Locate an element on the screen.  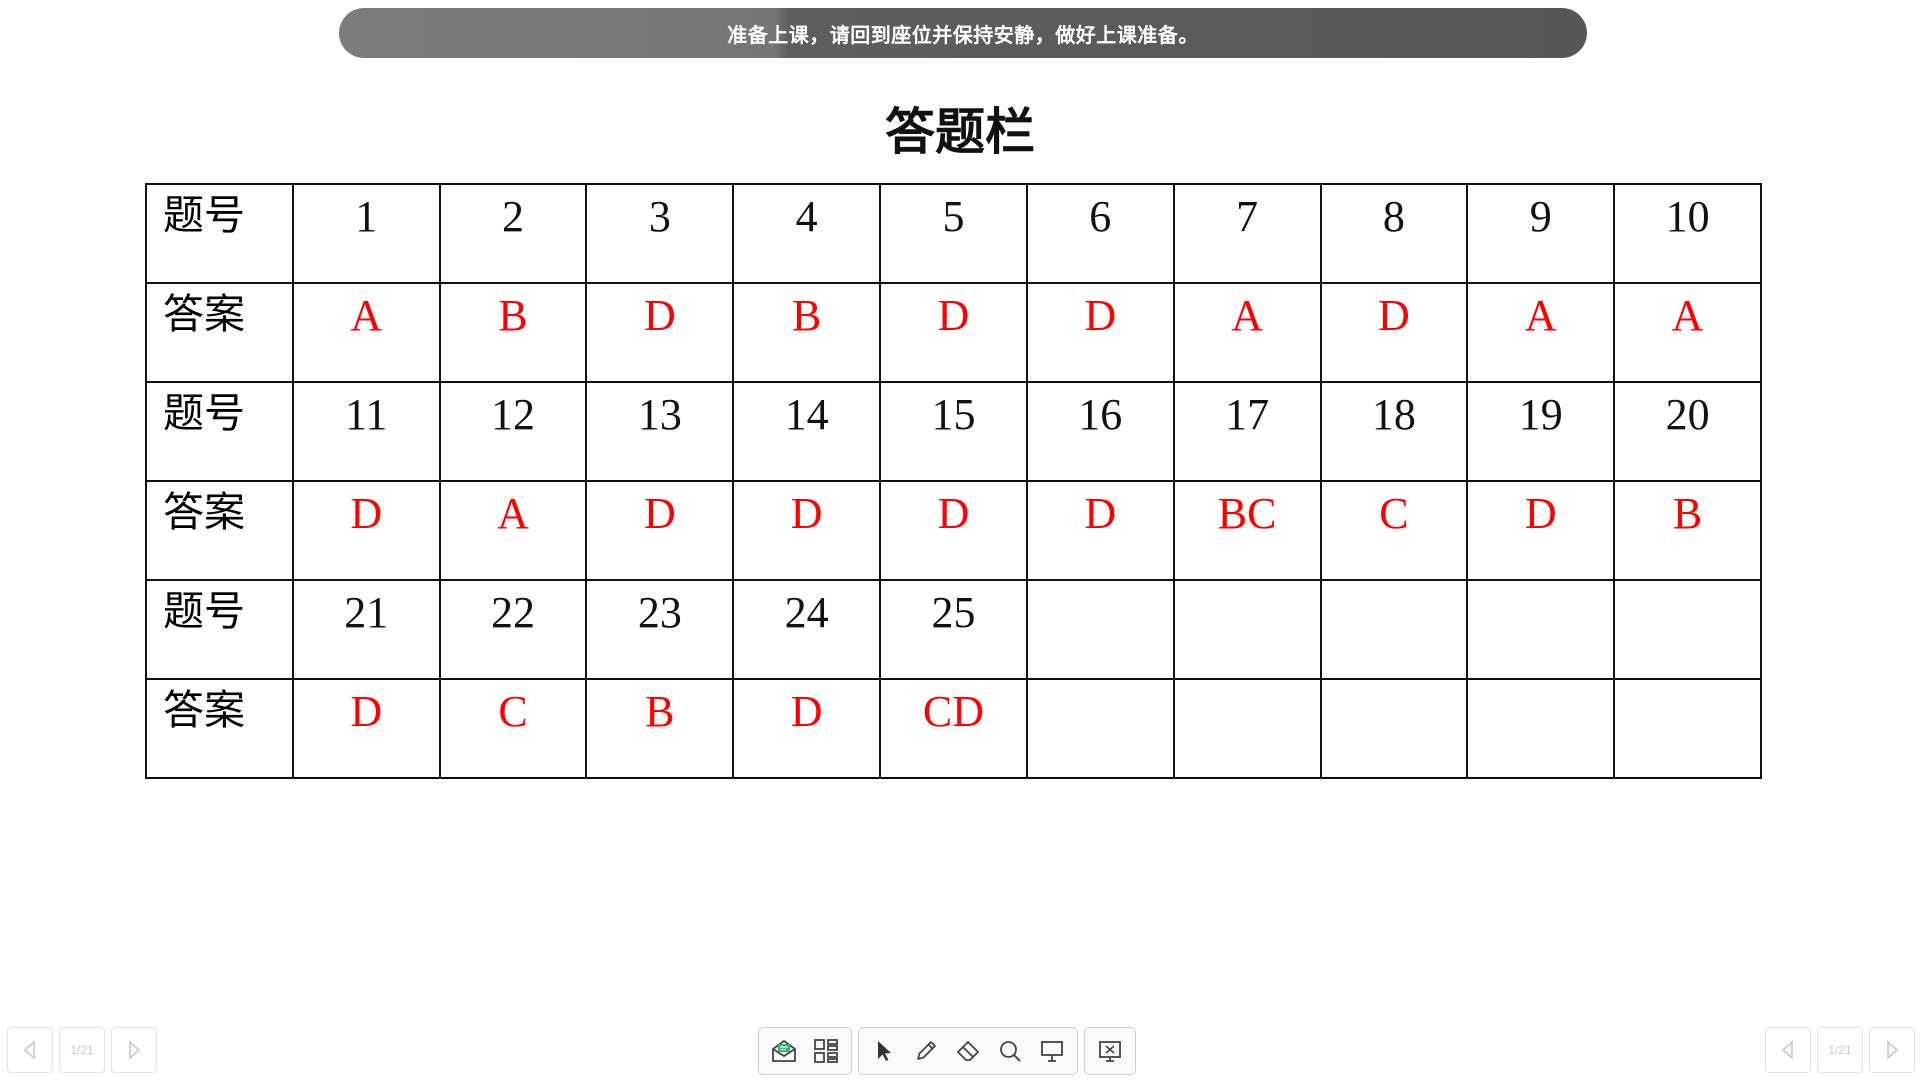
answer-row: 答案 D C B D CD is located at coordinates (953, 728).